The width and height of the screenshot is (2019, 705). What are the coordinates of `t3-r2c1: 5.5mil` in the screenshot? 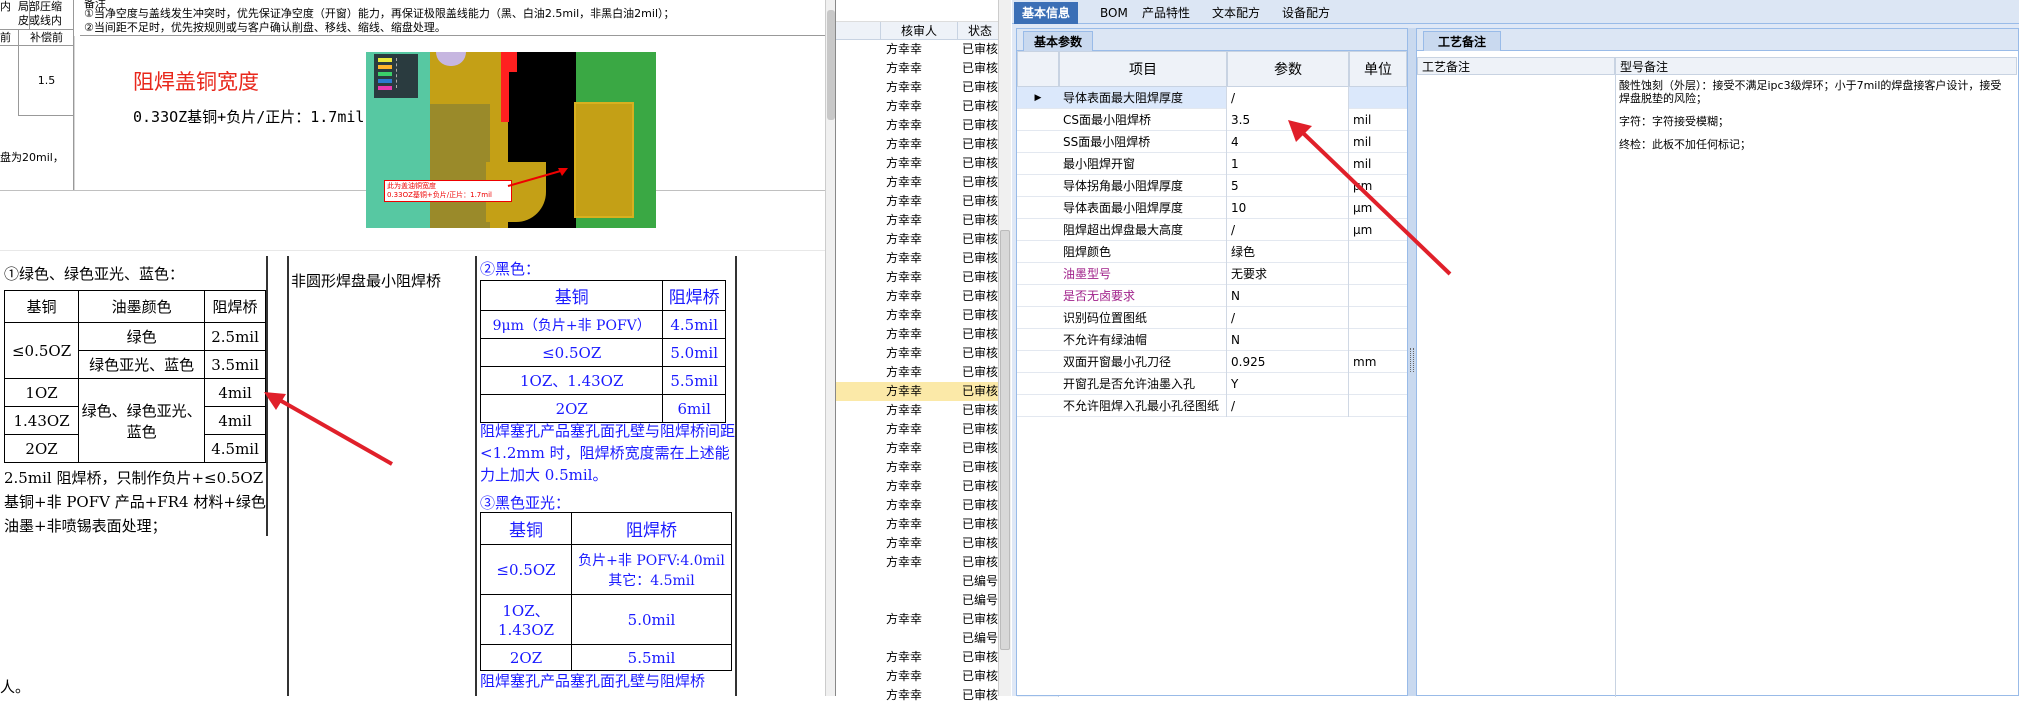 It's located at (651, 657).